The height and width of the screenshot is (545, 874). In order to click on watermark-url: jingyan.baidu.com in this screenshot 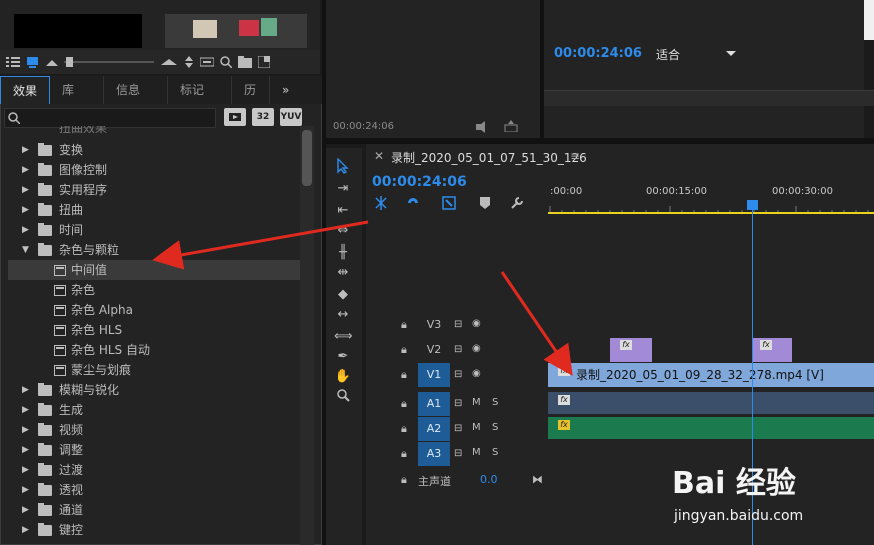, I will do `click(739, 516)`.